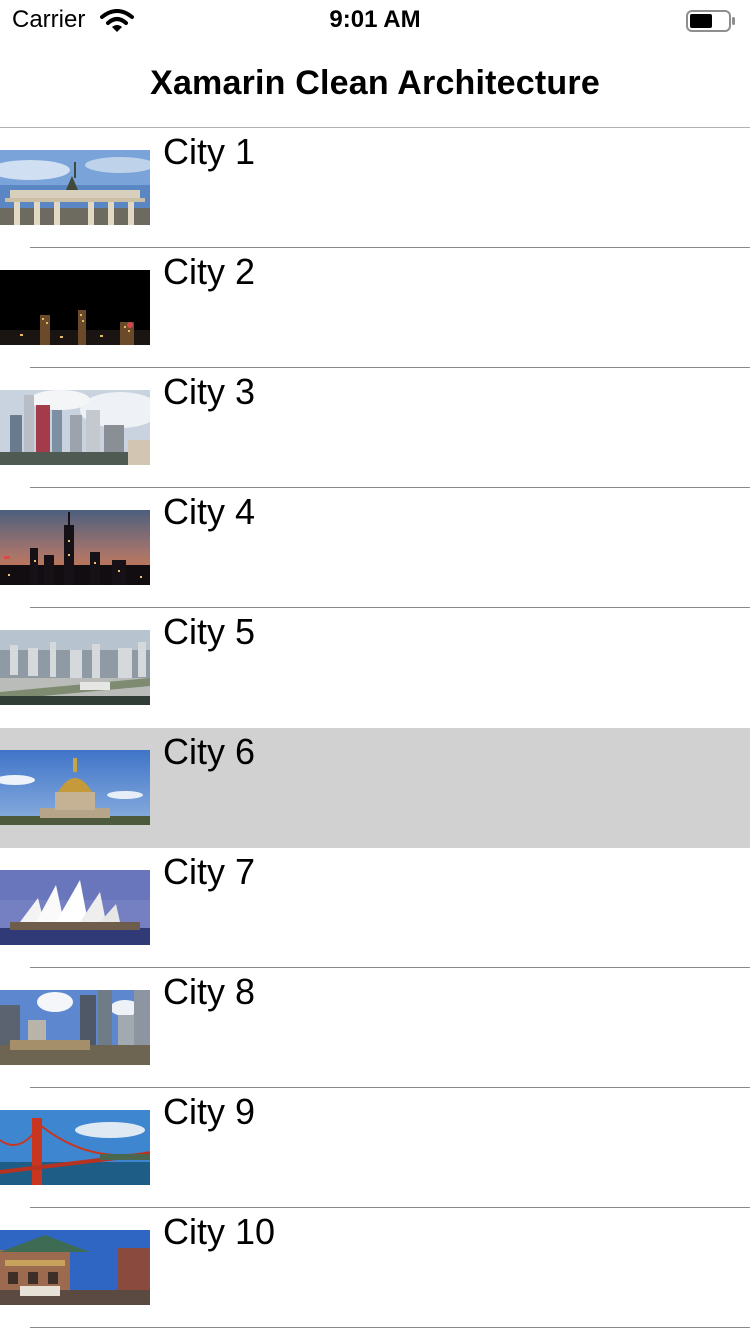 Image resolution: width=750 pixels, height=1334 pixels. I want to click on night-skyline-photo, so click(75, 307).